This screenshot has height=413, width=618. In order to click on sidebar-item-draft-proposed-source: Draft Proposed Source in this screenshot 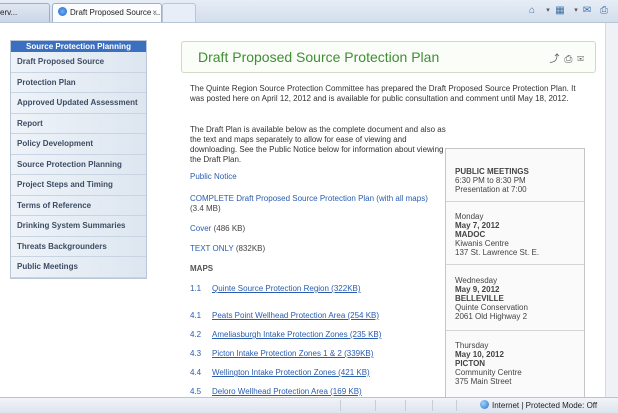, I will do `click(78, 62)`.